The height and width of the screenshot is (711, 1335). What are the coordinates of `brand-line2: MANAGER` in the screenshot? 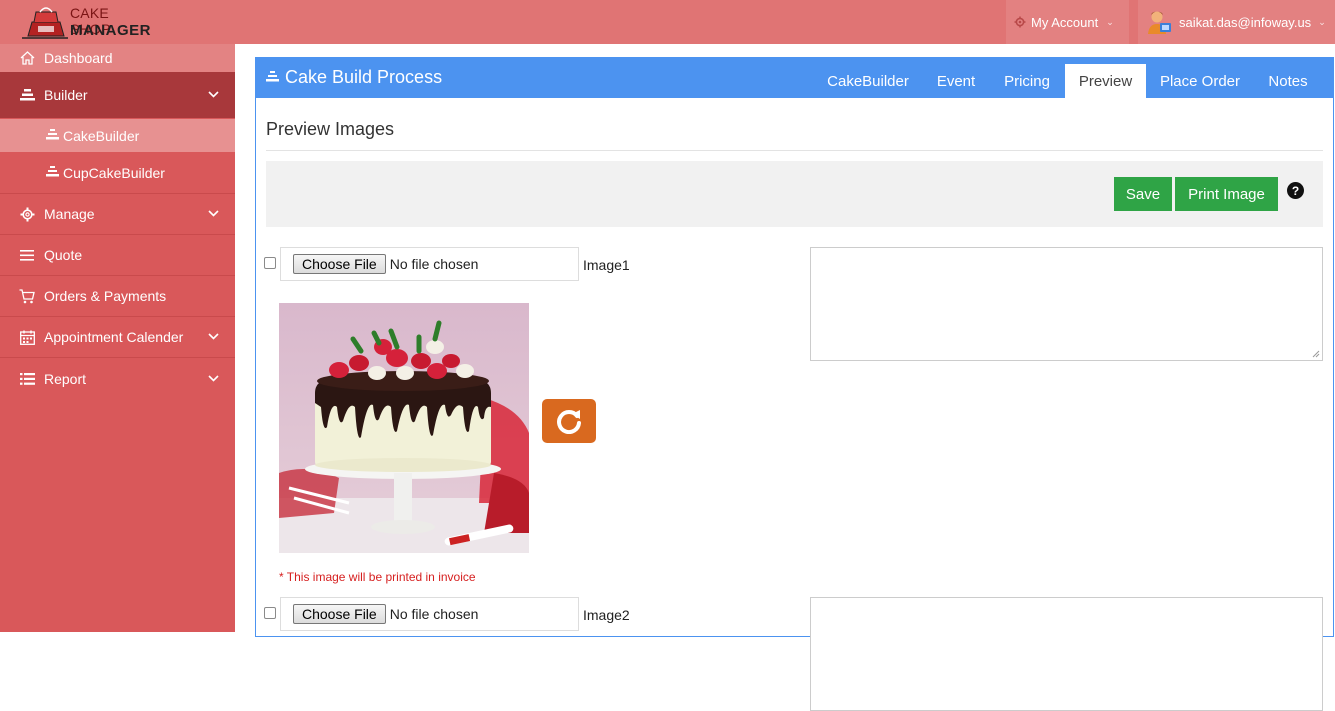 It's located at (110, 30).